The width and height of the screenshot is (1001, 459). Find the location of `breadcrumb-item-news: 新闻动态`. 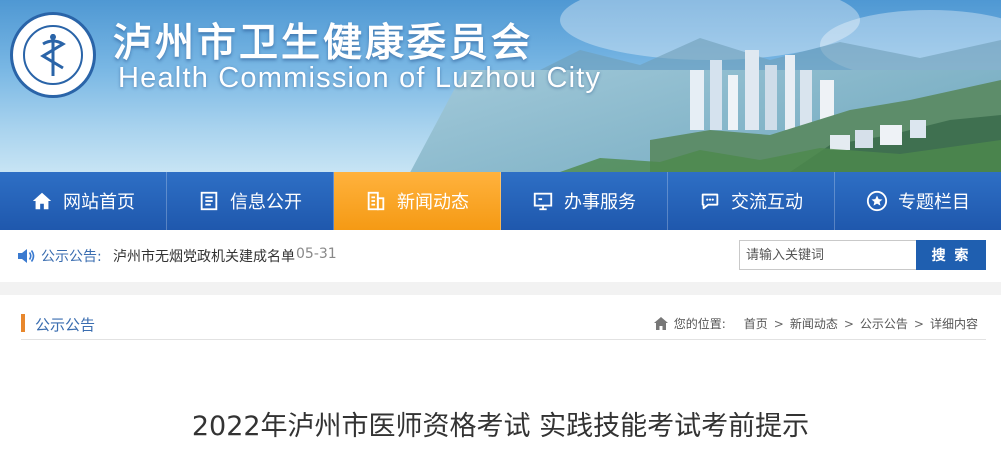

breadcrumb-item-news: 新闻动态 is located at coordinates (814, 323).